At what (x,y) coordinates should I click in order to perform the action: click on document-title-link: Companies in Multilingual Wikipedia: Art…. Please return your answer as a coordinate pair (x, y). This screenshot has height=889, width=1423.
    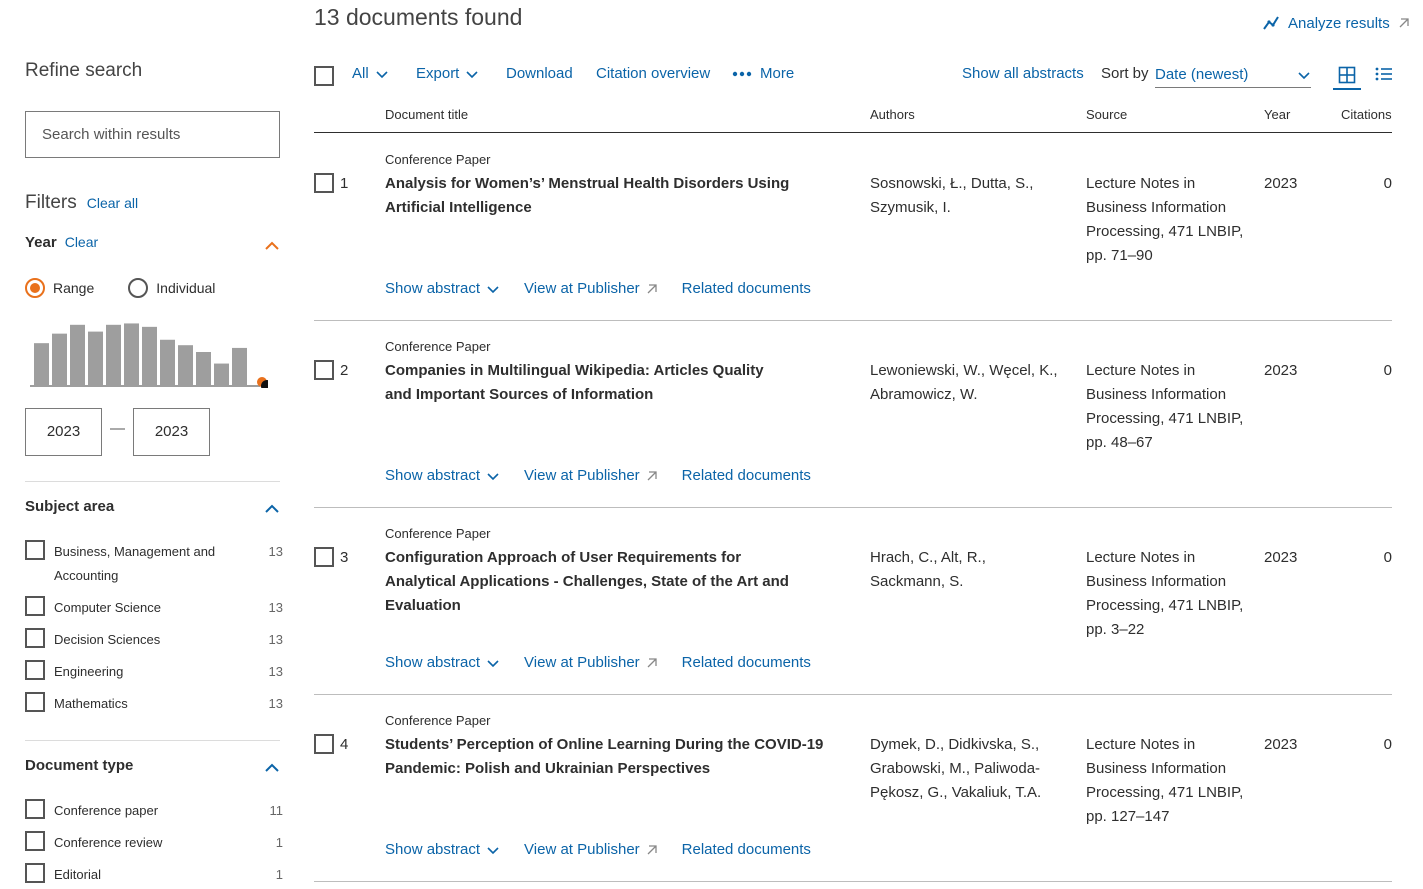
    Looking at the image, I should click on (575, 383).